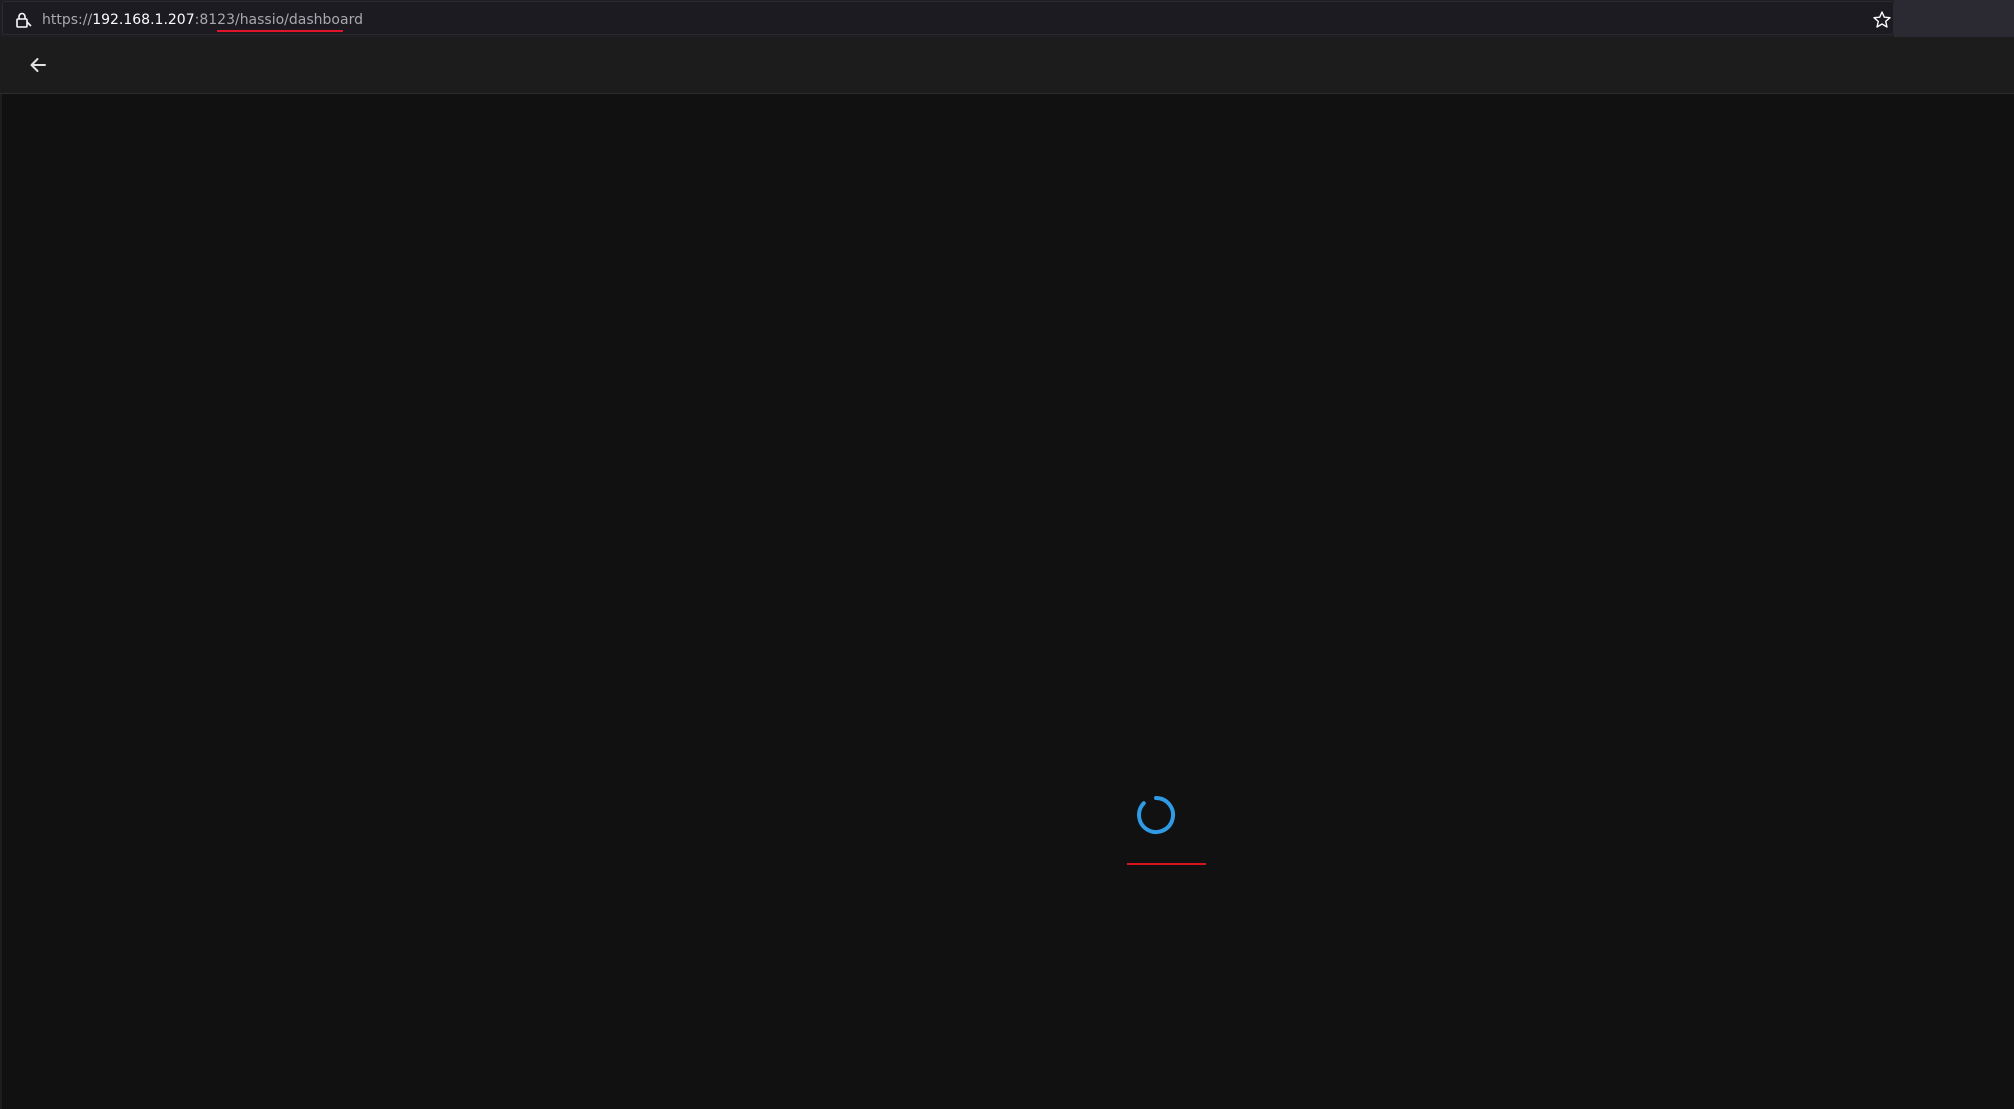  Describe the element at coordinates (1166, 864) in the screenshot. I see `spinner-annotation-underline` at that location.